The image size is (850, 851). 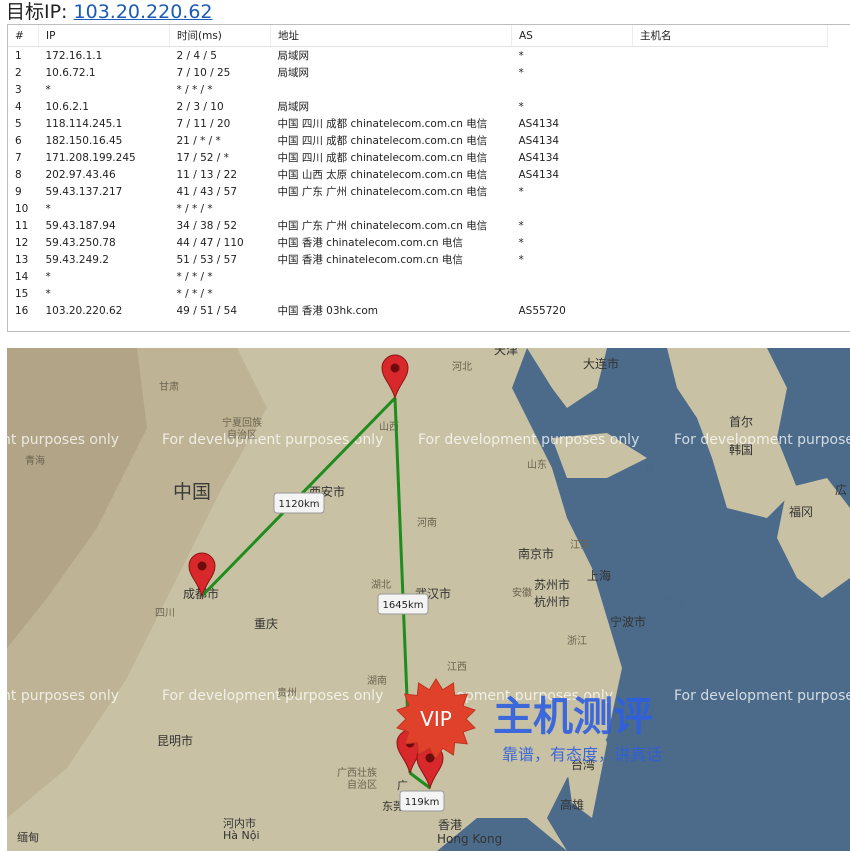 What do you see at coordinates (418, 72) in the screenshot?
I see `table-row: 2 10.6.72.1 7 / 10 / 25 局域网 *` at bounding box center [418, 72].